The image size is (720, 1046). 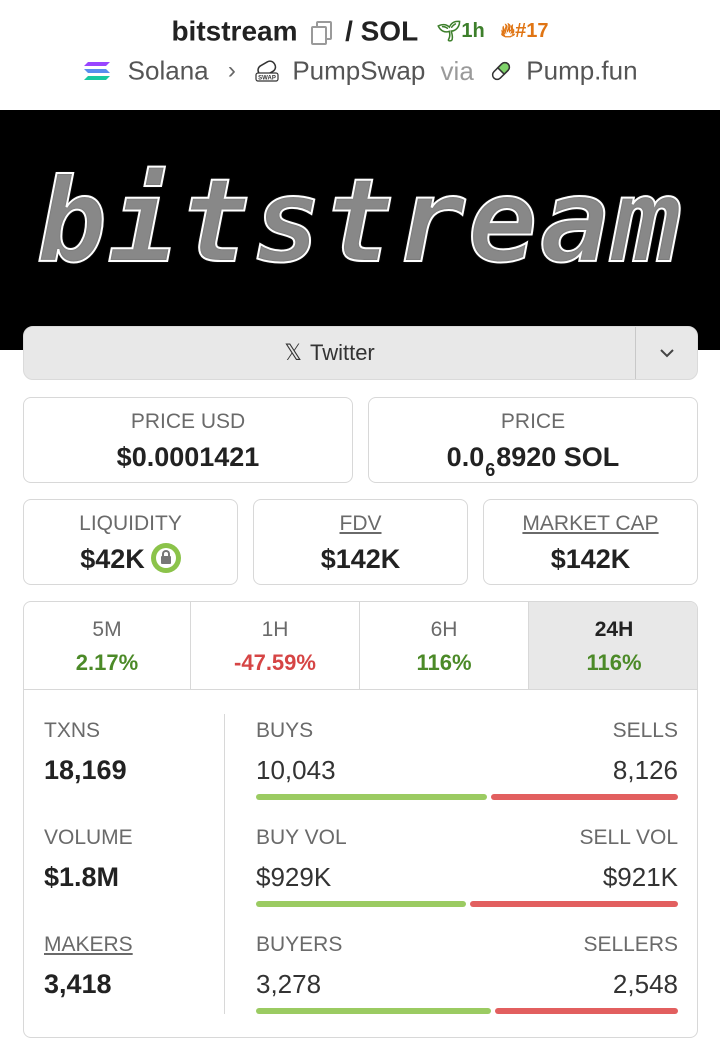 I want to click on tab-6h-label: 6H, so click(x=444, y=629).